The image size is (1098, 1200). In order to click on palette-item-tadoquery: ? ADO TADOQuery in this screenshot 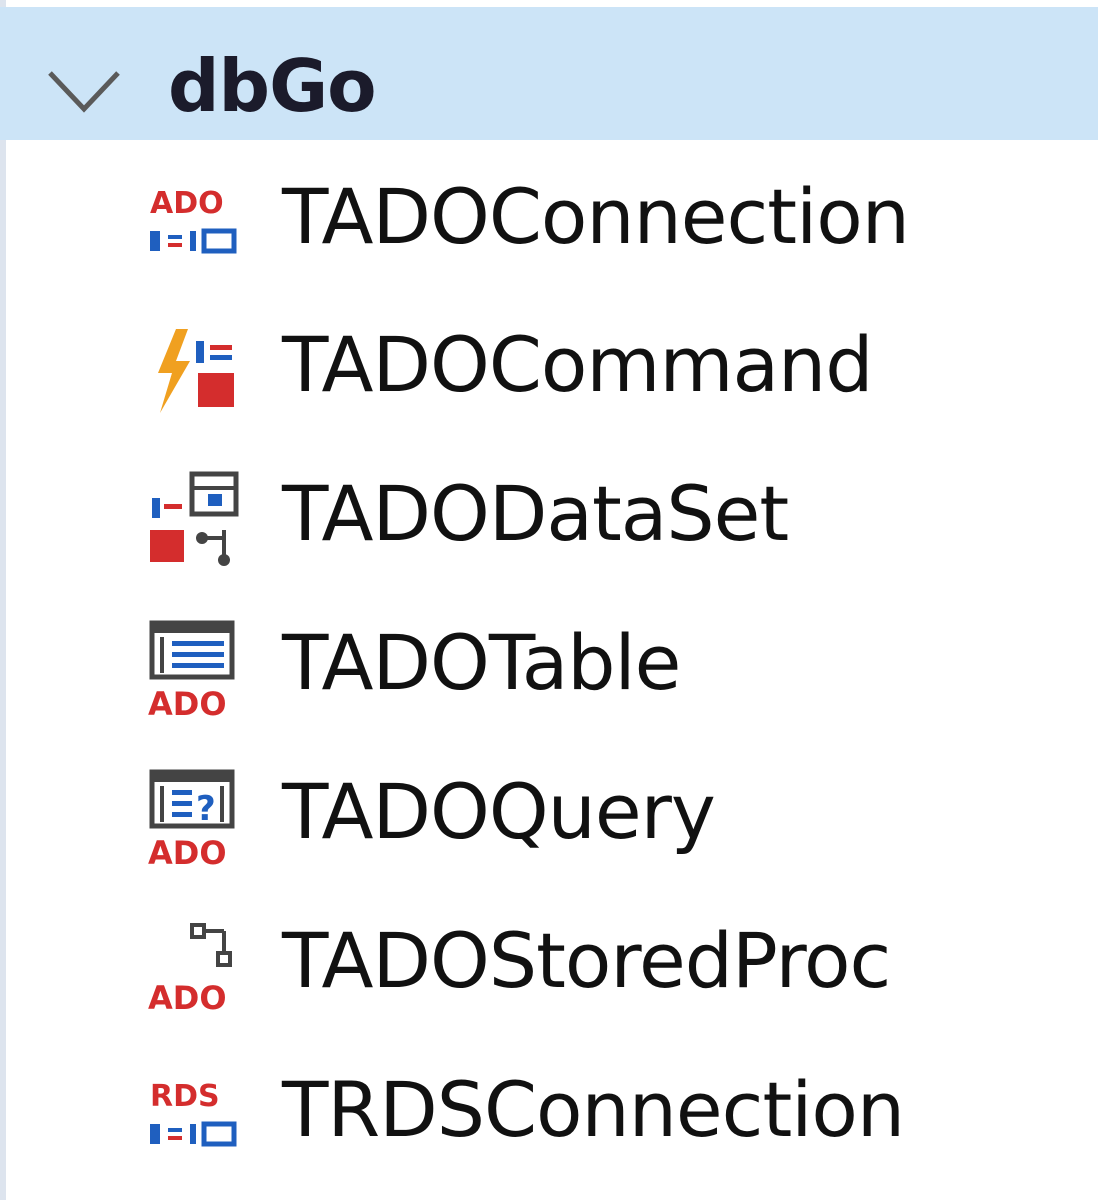, I will do `click(549, 812)`.